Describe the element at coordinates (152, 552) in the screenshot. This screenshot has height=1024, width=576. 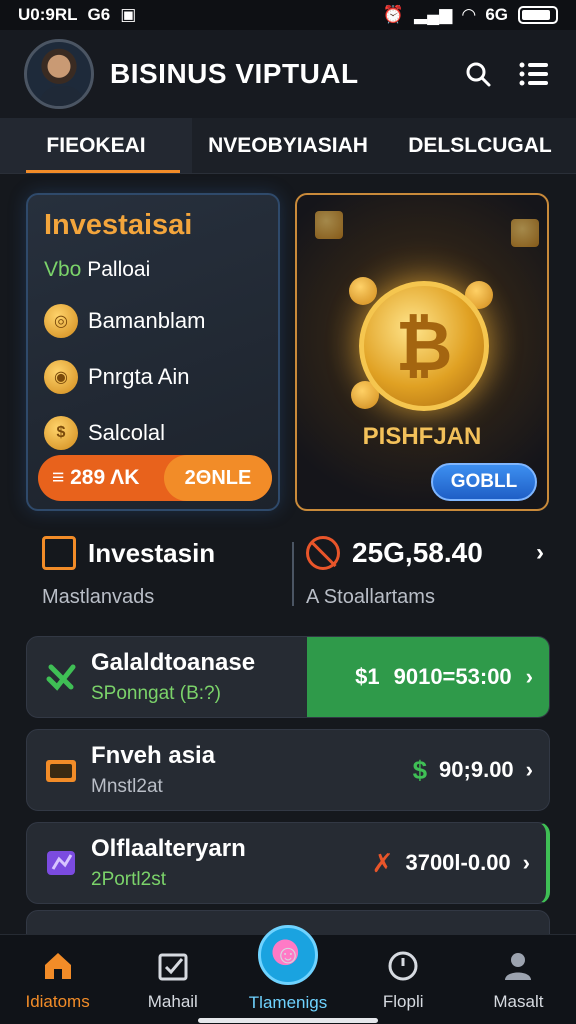
I see `summary-title: Investasin` at that location.